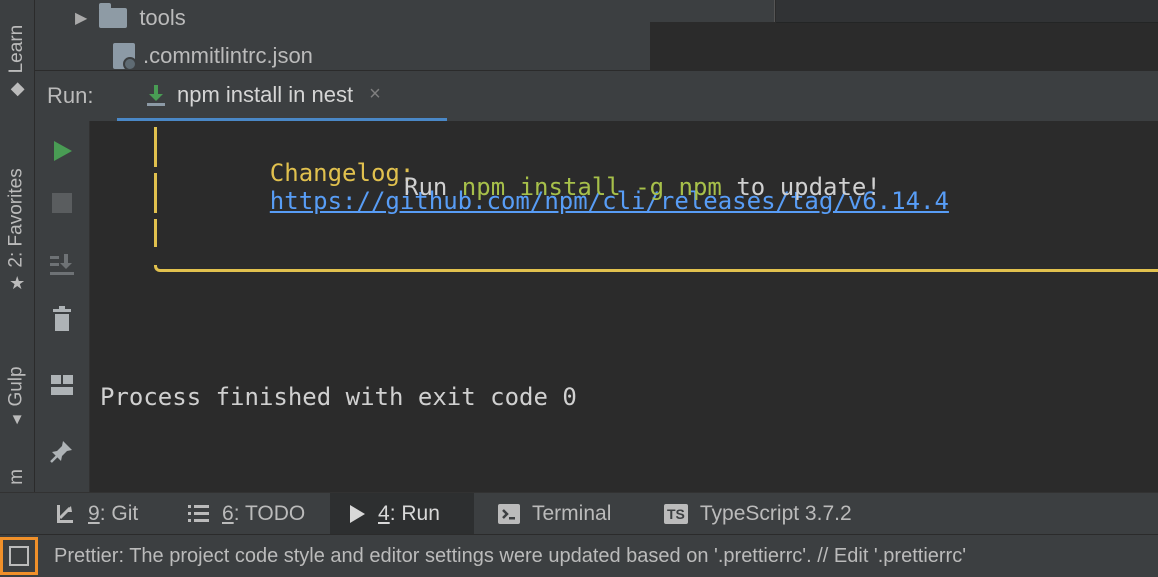 The image size is (1158, 577). I want to click on box-border-bottom, so click(656, 268).